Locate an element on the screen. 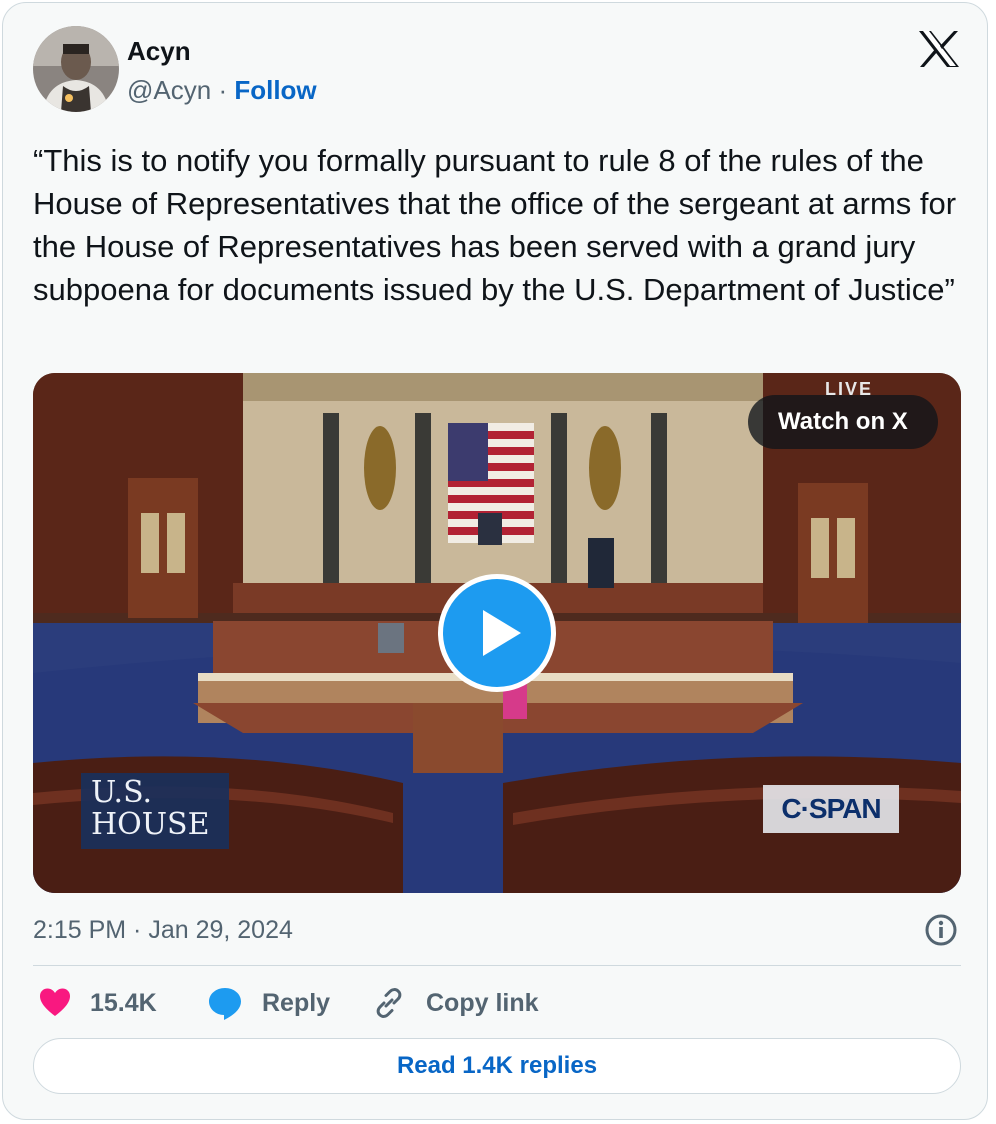 This screenshot has width=996, height=1124. like-button: 15.4K is located at coordinates (98, 1003).